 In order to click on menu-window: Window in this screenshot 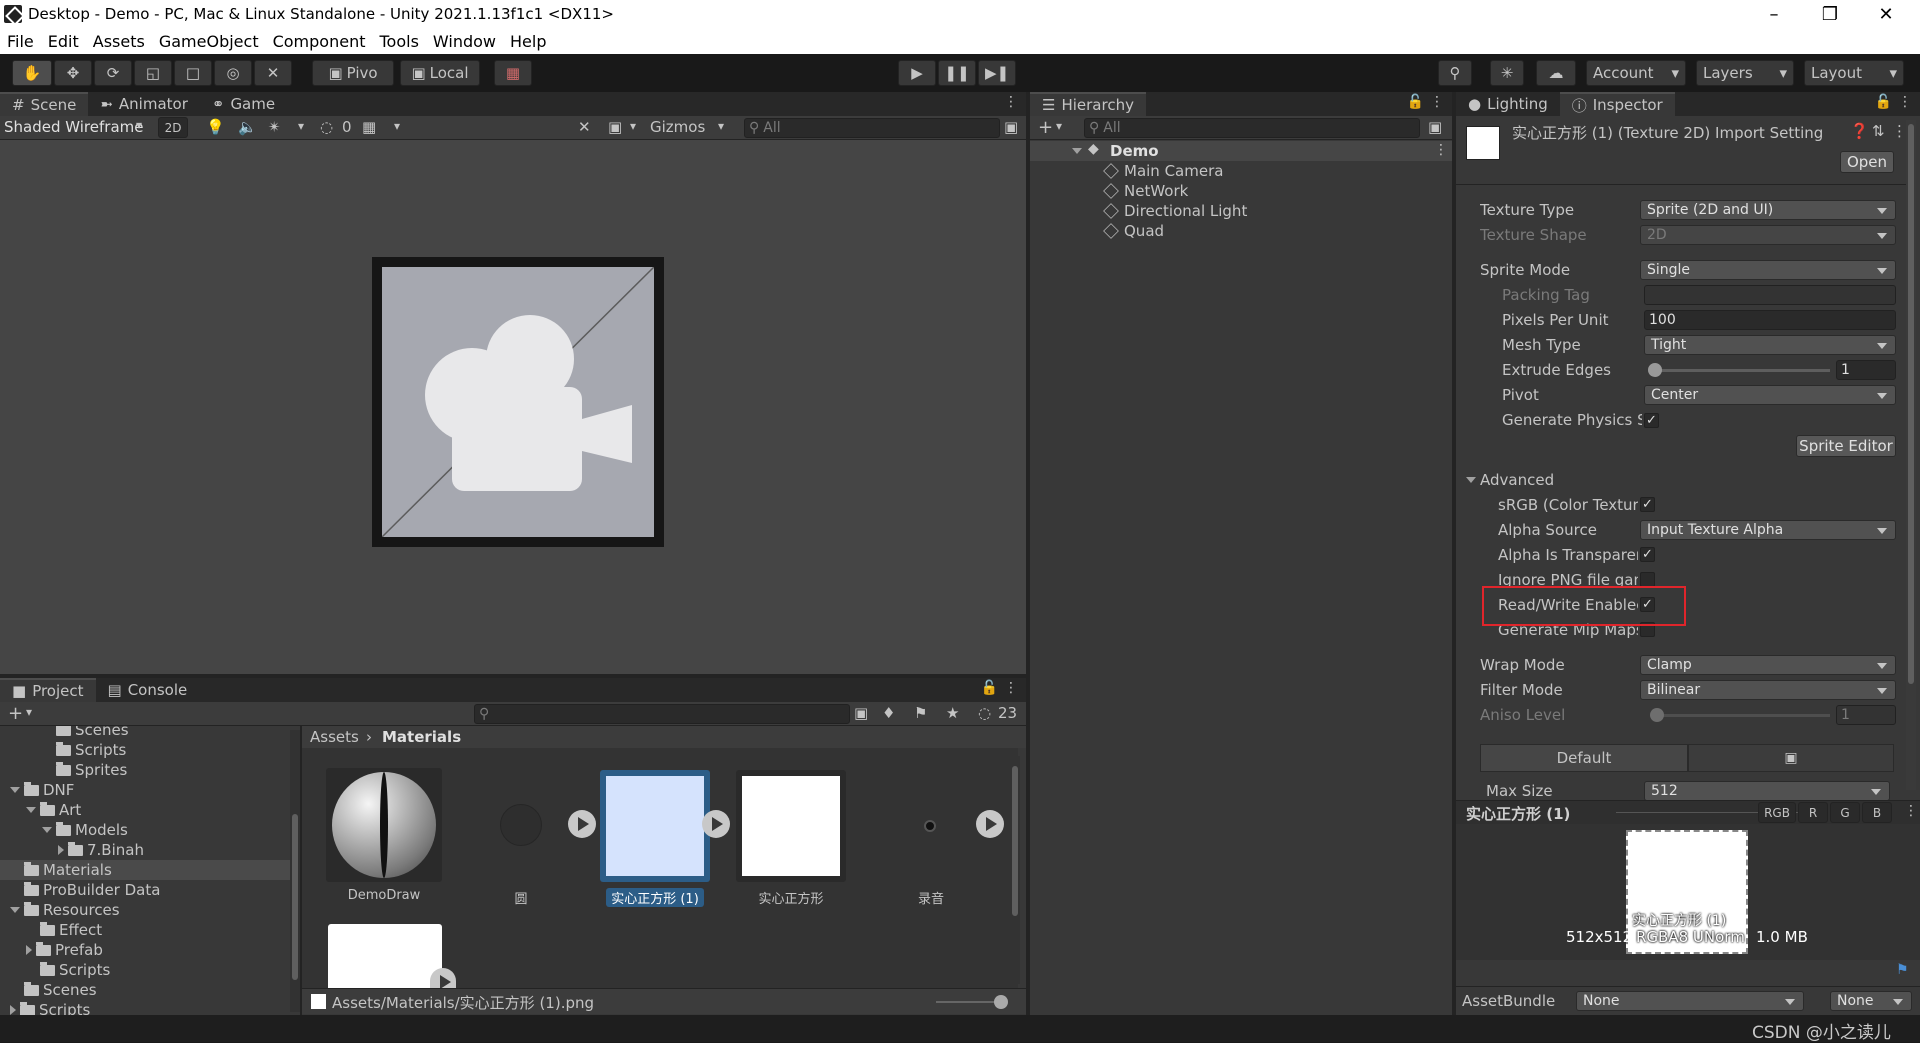, I will do `click(464, 41)`.